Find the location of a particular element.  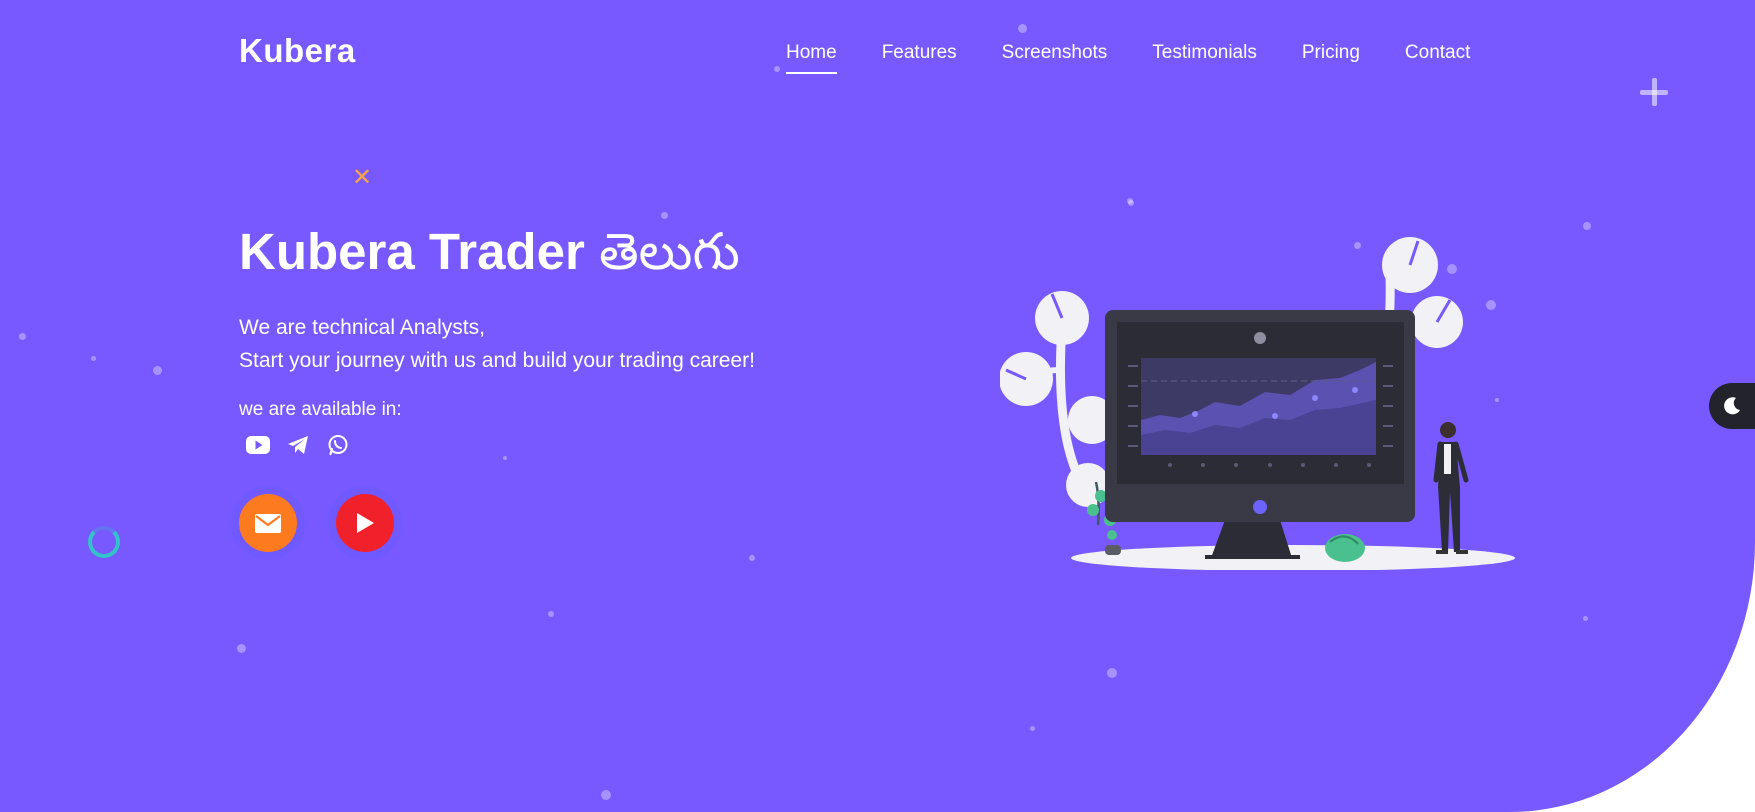

site-logo: Kubera is located at coordinates (297, 51).